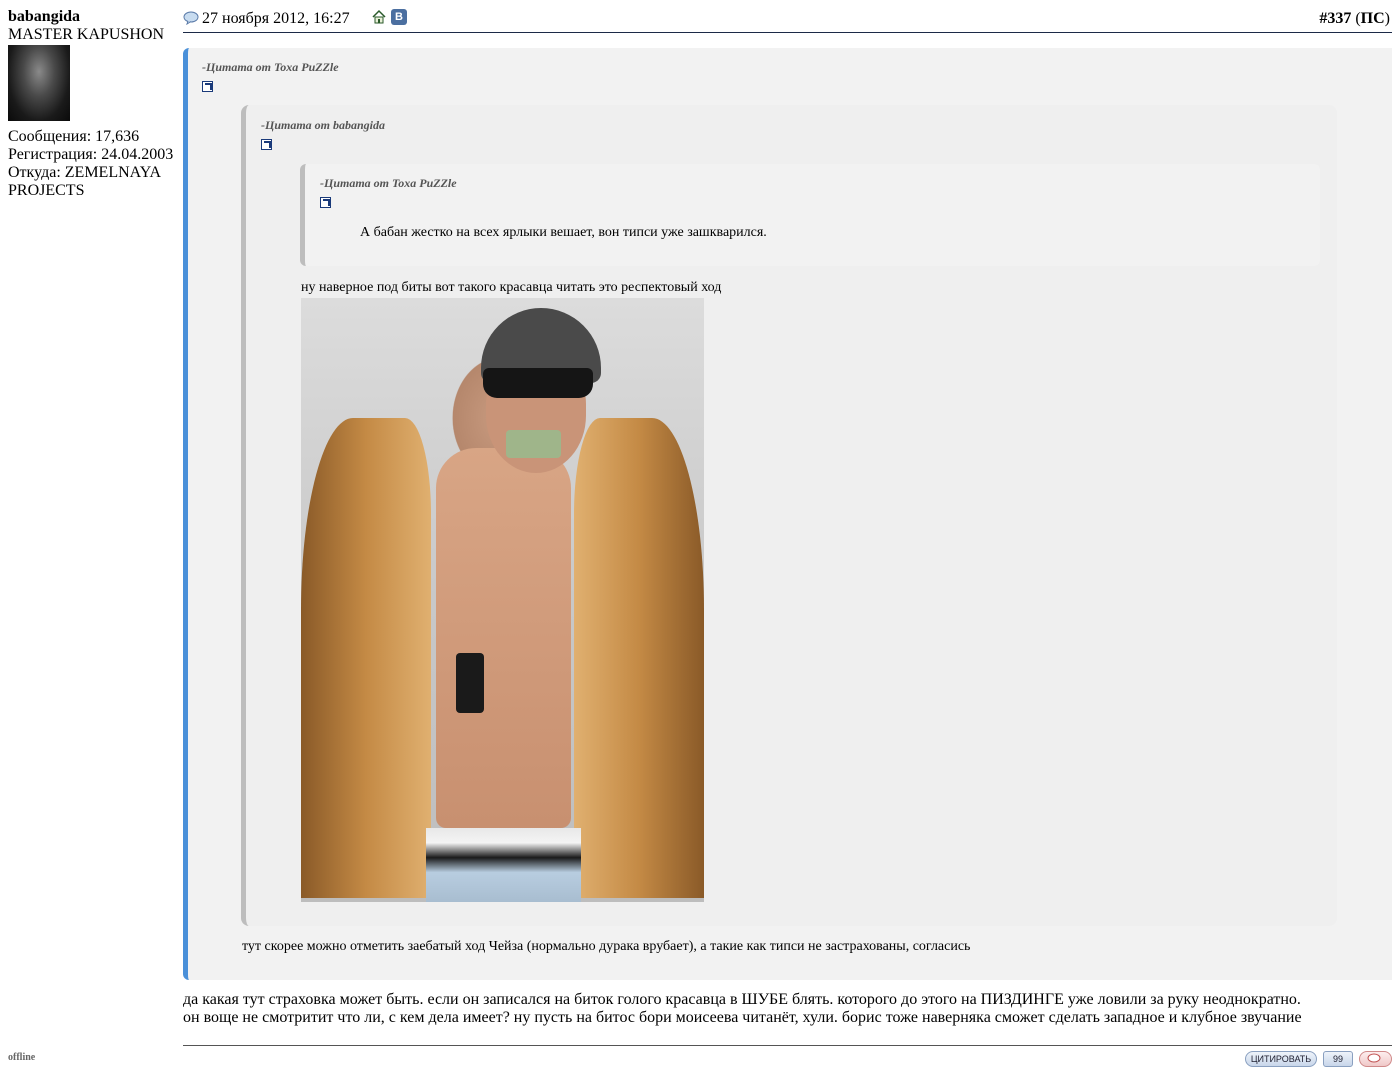 The height and width of the screenshot is (1067, 1400). Describe the element at coordinates (538, 383) in the screenshot. I see `photo-glasses` at that location.